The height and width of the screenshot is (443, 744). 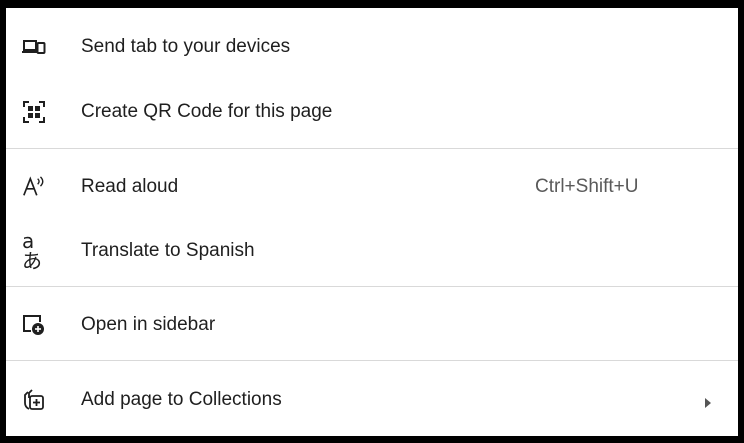 What do you see at coordinates (186, 46) in the screenshot?
I see `menu-item-label: Send tab to your devices` at bounding box center [186, 46].